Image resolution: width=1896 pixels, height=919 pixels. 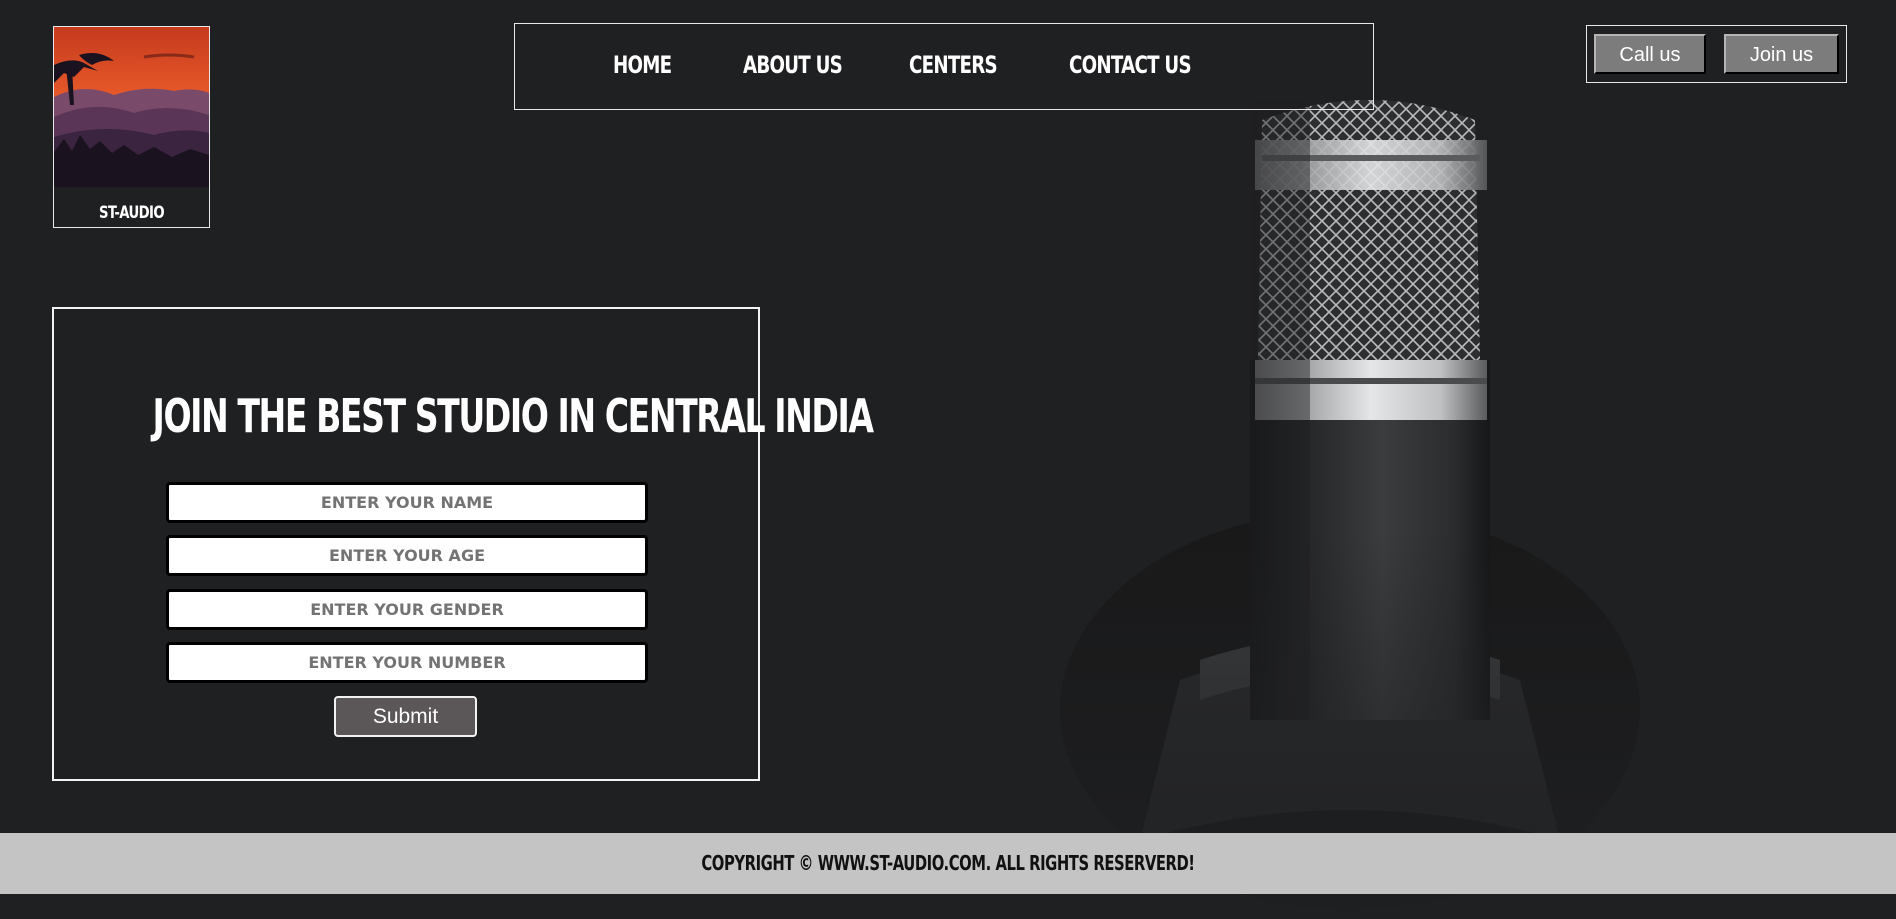 I want to click on header-button-group: Call us Join us, so click(x=1716, y=54).